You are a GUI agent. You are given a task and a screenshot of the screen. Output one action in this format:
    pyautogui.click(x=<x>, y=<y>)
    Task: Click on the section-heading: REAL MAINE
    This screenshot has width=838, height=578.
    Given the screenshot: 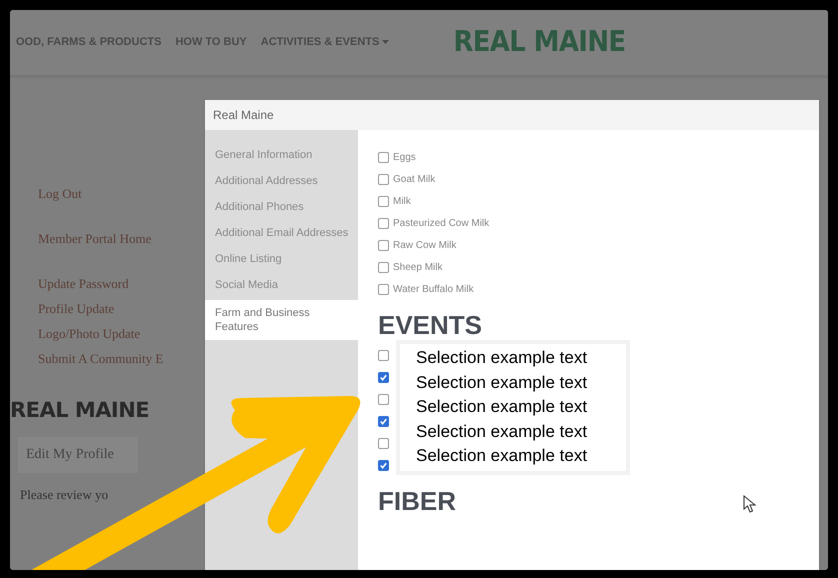 What is the action you would take?
    pyautogui.click(x=80, y=410)
    